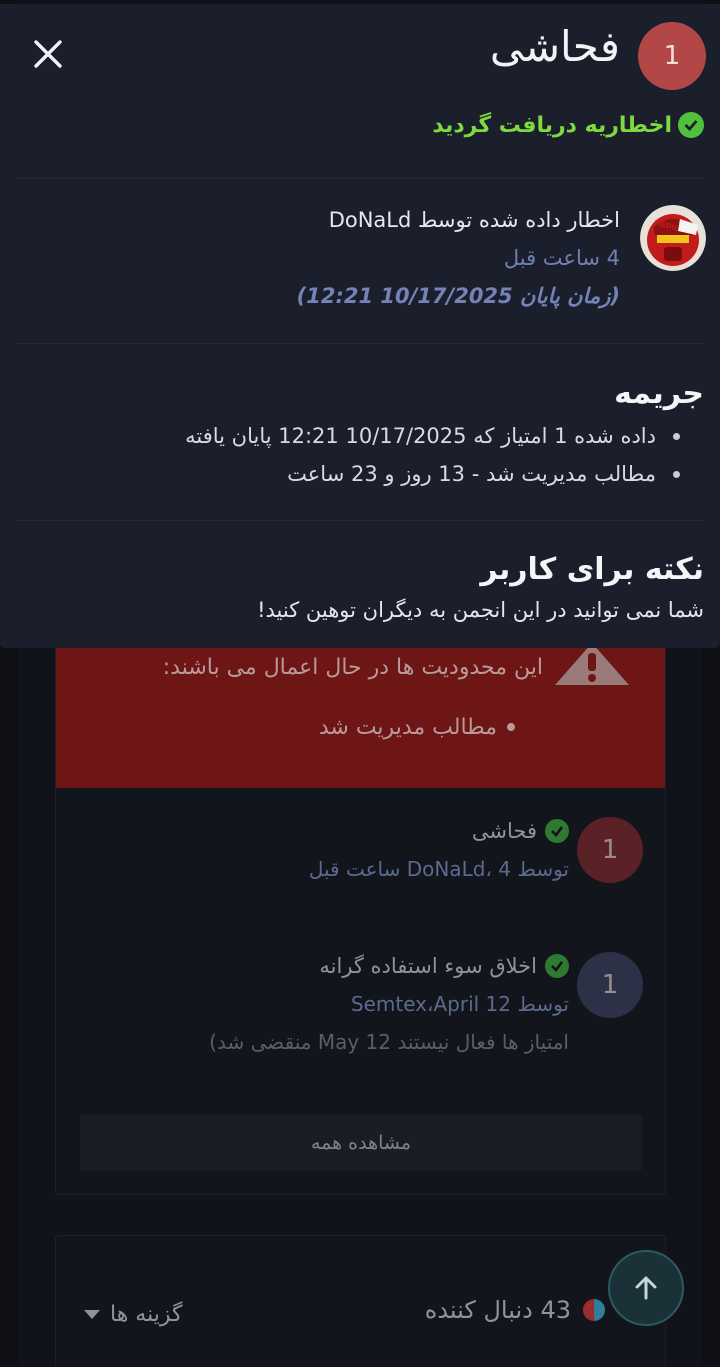  What do you see at coordinates (432, 475) in the screenshot?
I see `penalty-item: مطالب مدیریت شد - 13 روز و 23 ساعت` at bounding box center [432, 475].